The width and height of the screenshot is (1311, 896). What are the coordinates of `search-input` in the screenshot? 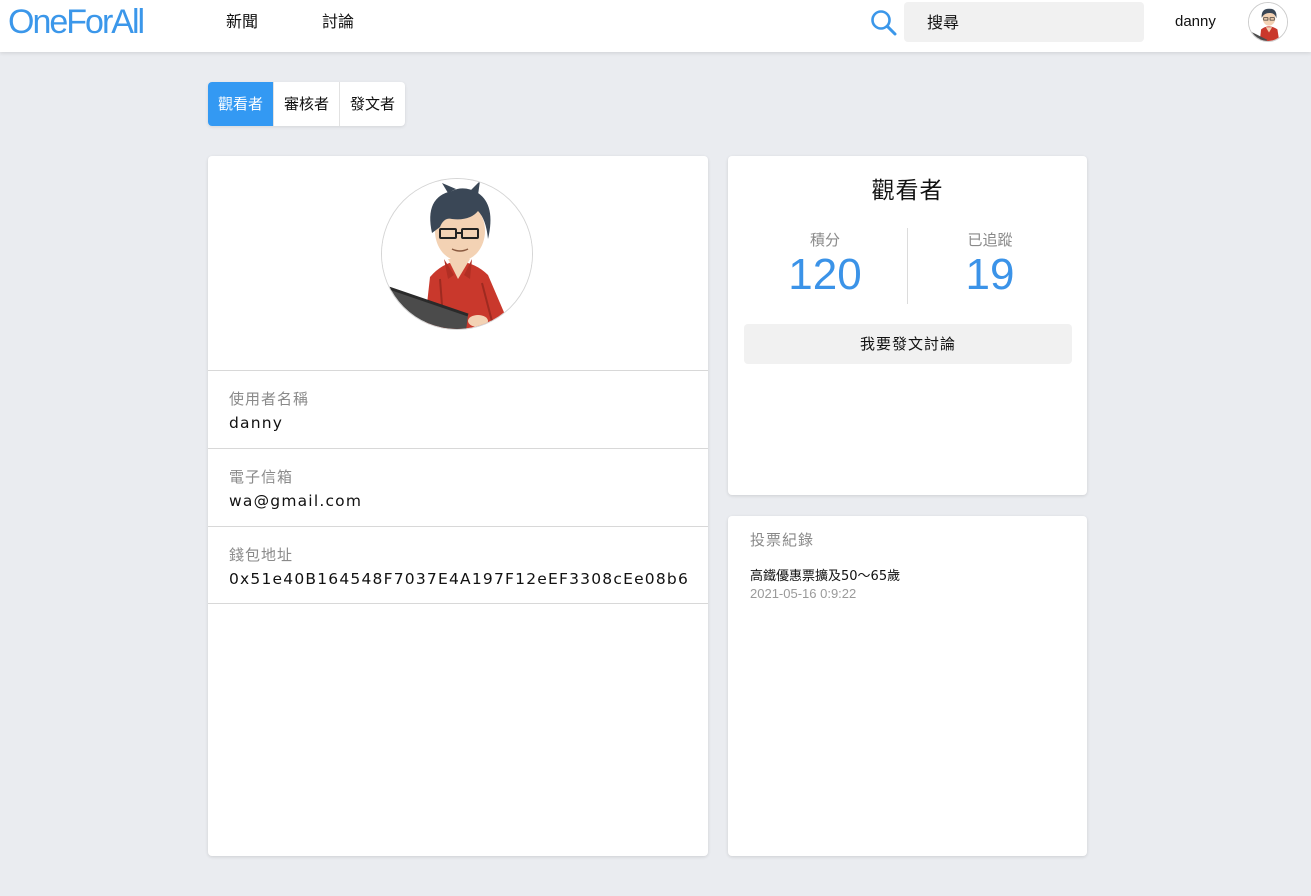 It's located at (1024, 22).